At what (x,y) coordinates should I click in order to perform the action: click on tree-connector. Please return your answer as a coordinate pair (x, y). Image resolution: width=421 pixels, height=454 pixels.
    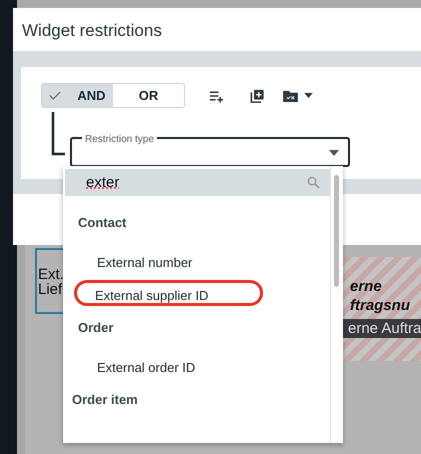
    Looking at the image, I should click on (58, 134).